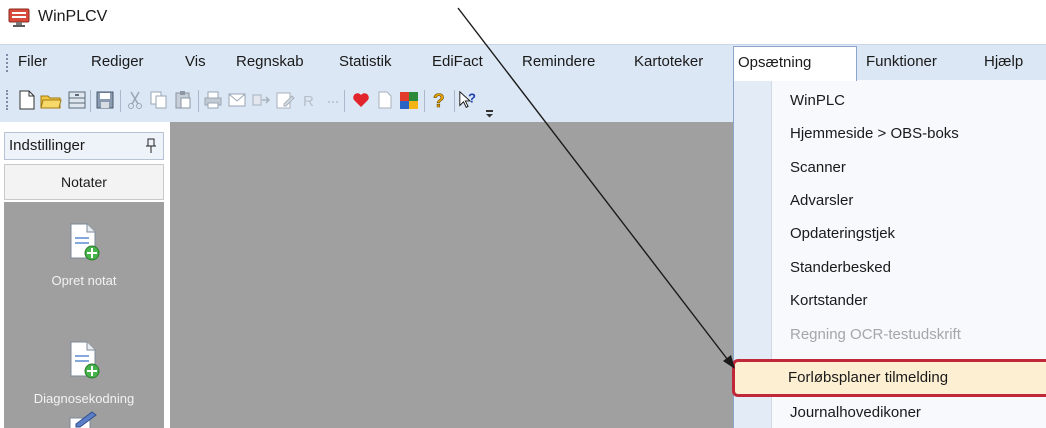 This screenshot has height=428, width=1046. What do you see at coordinates (7, 100) in the screenshot?
I see `toolbar-grip` at bounding box center [7, 100].